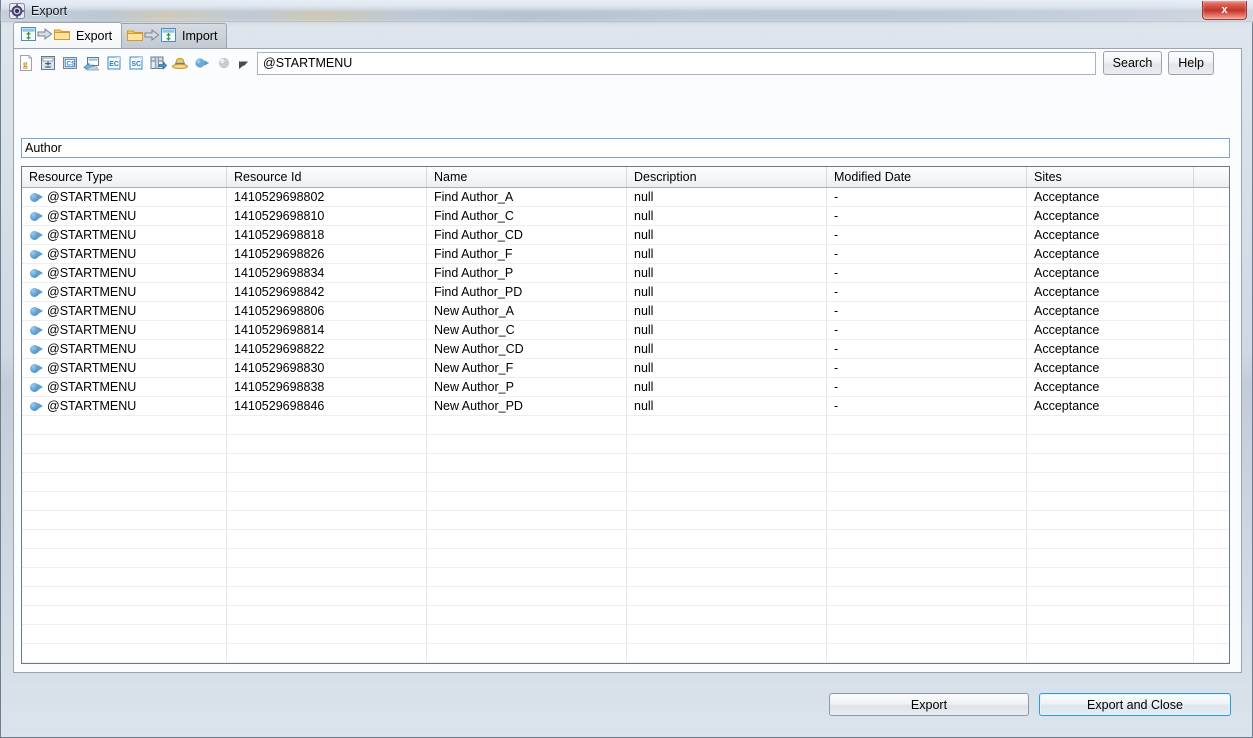 The width and height of the screenshot is (1253, 738). I want to click on export-and-close-button: Export and Close, so click(1135, 704).